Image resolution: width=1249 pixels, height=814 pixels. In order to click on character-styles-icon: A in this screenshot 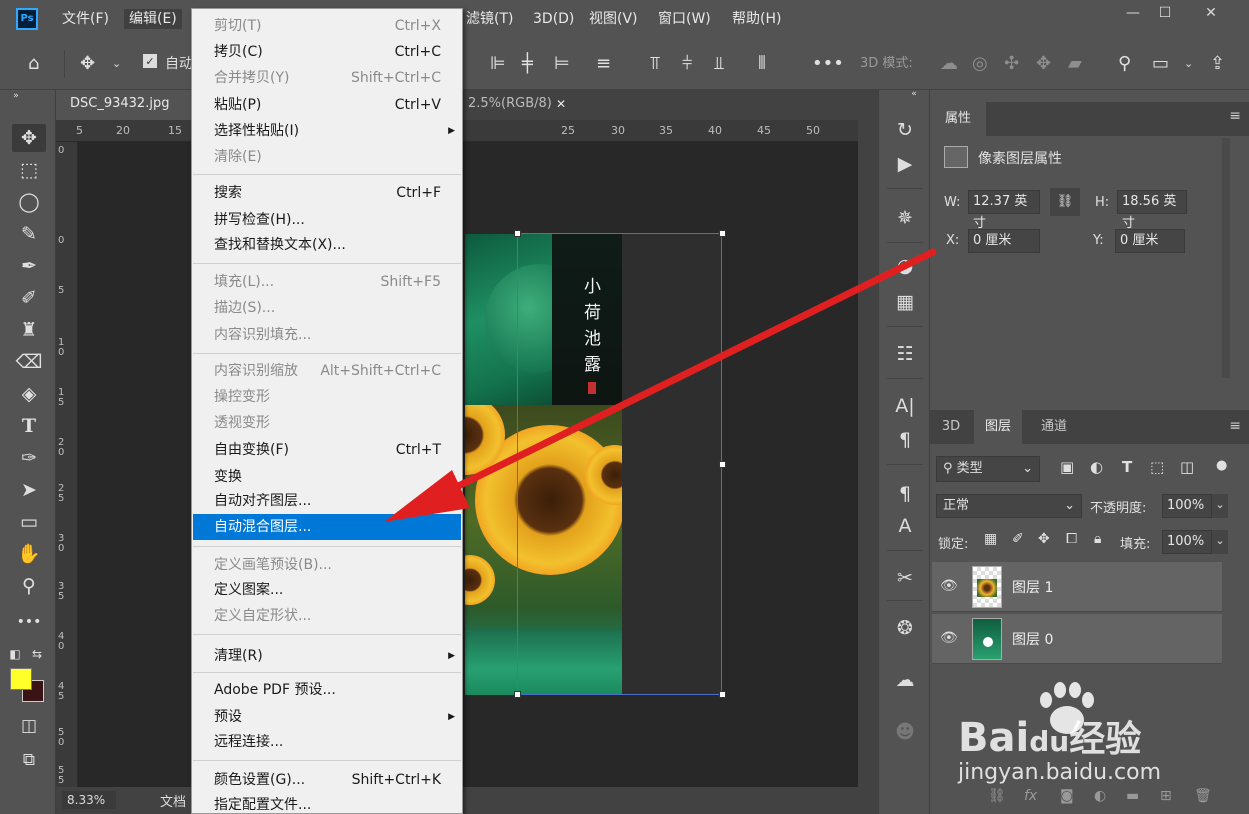, I will do `click(905, 526)`.